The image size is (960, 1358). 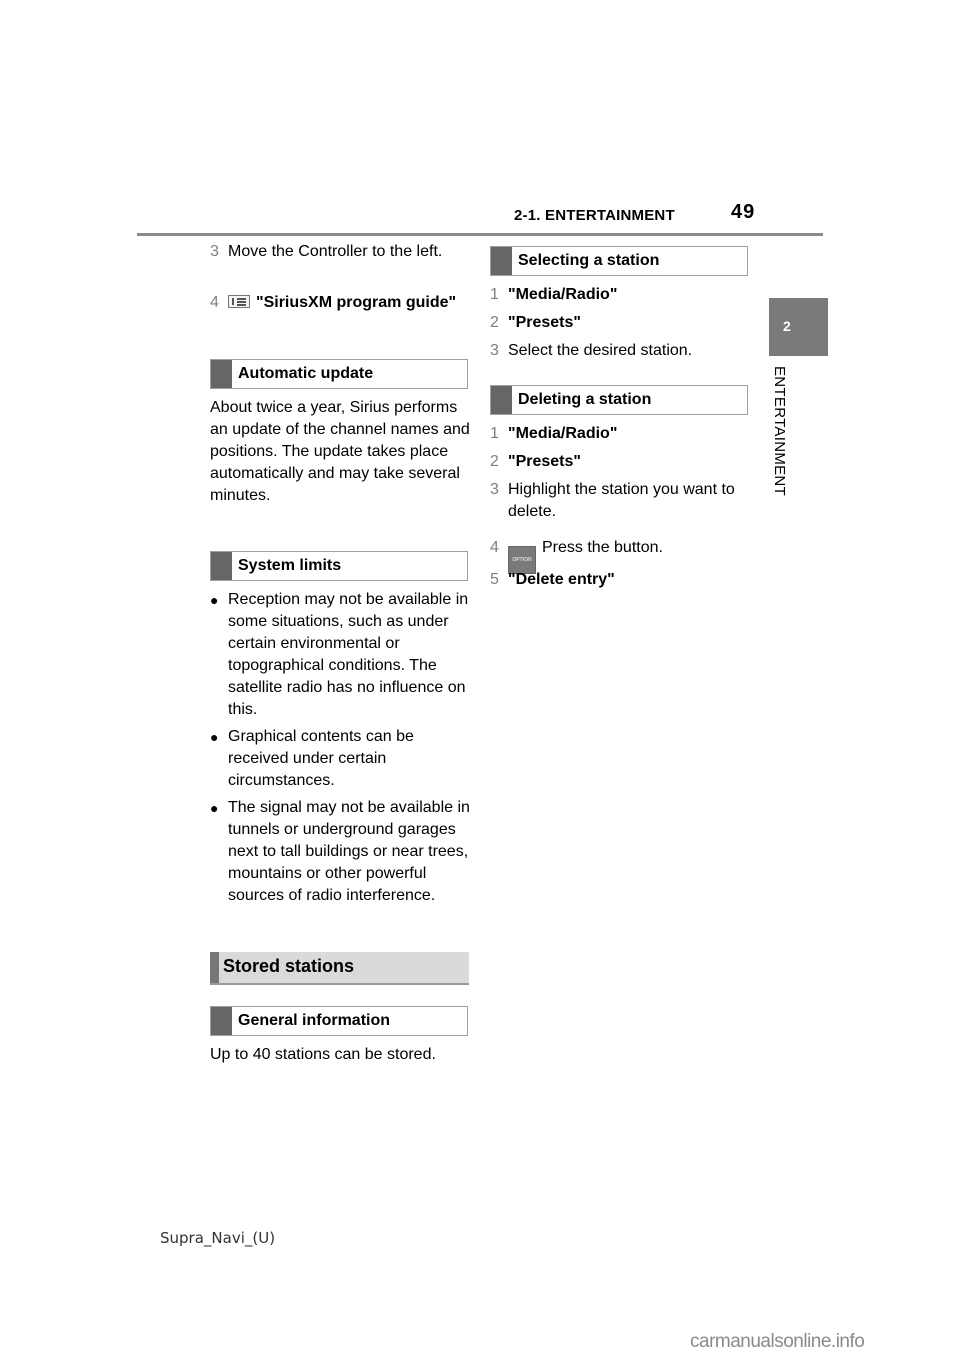 I want to click on chapter-label: ENTERTAINMENT, so click(x=779, y=431).